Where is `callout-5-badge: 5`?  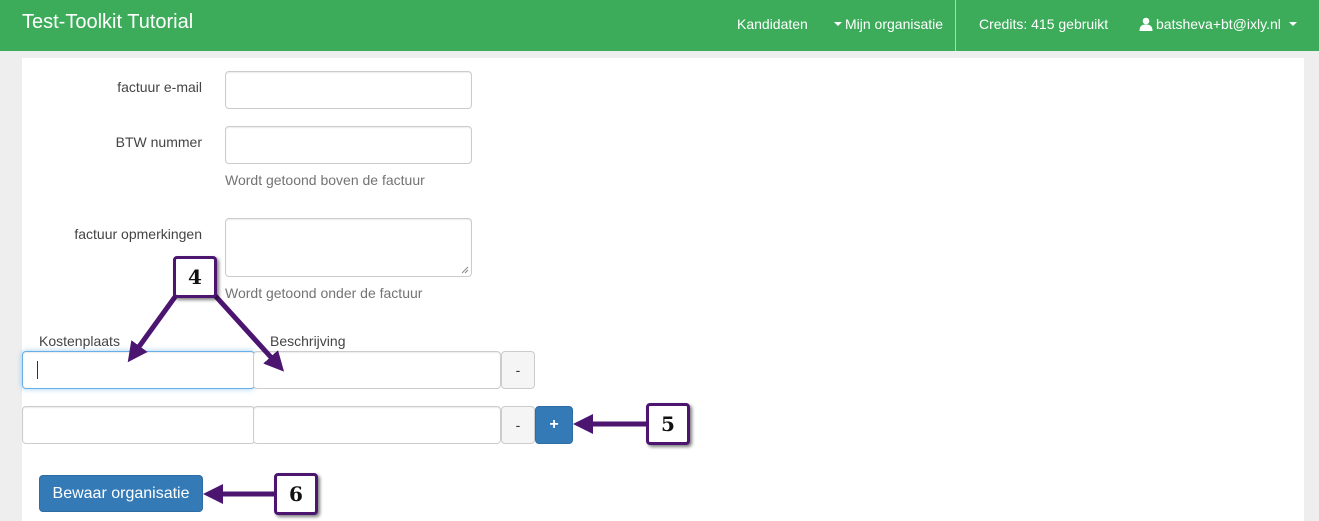 callout-5-badge: 5 is located at coordinates (668, 424).